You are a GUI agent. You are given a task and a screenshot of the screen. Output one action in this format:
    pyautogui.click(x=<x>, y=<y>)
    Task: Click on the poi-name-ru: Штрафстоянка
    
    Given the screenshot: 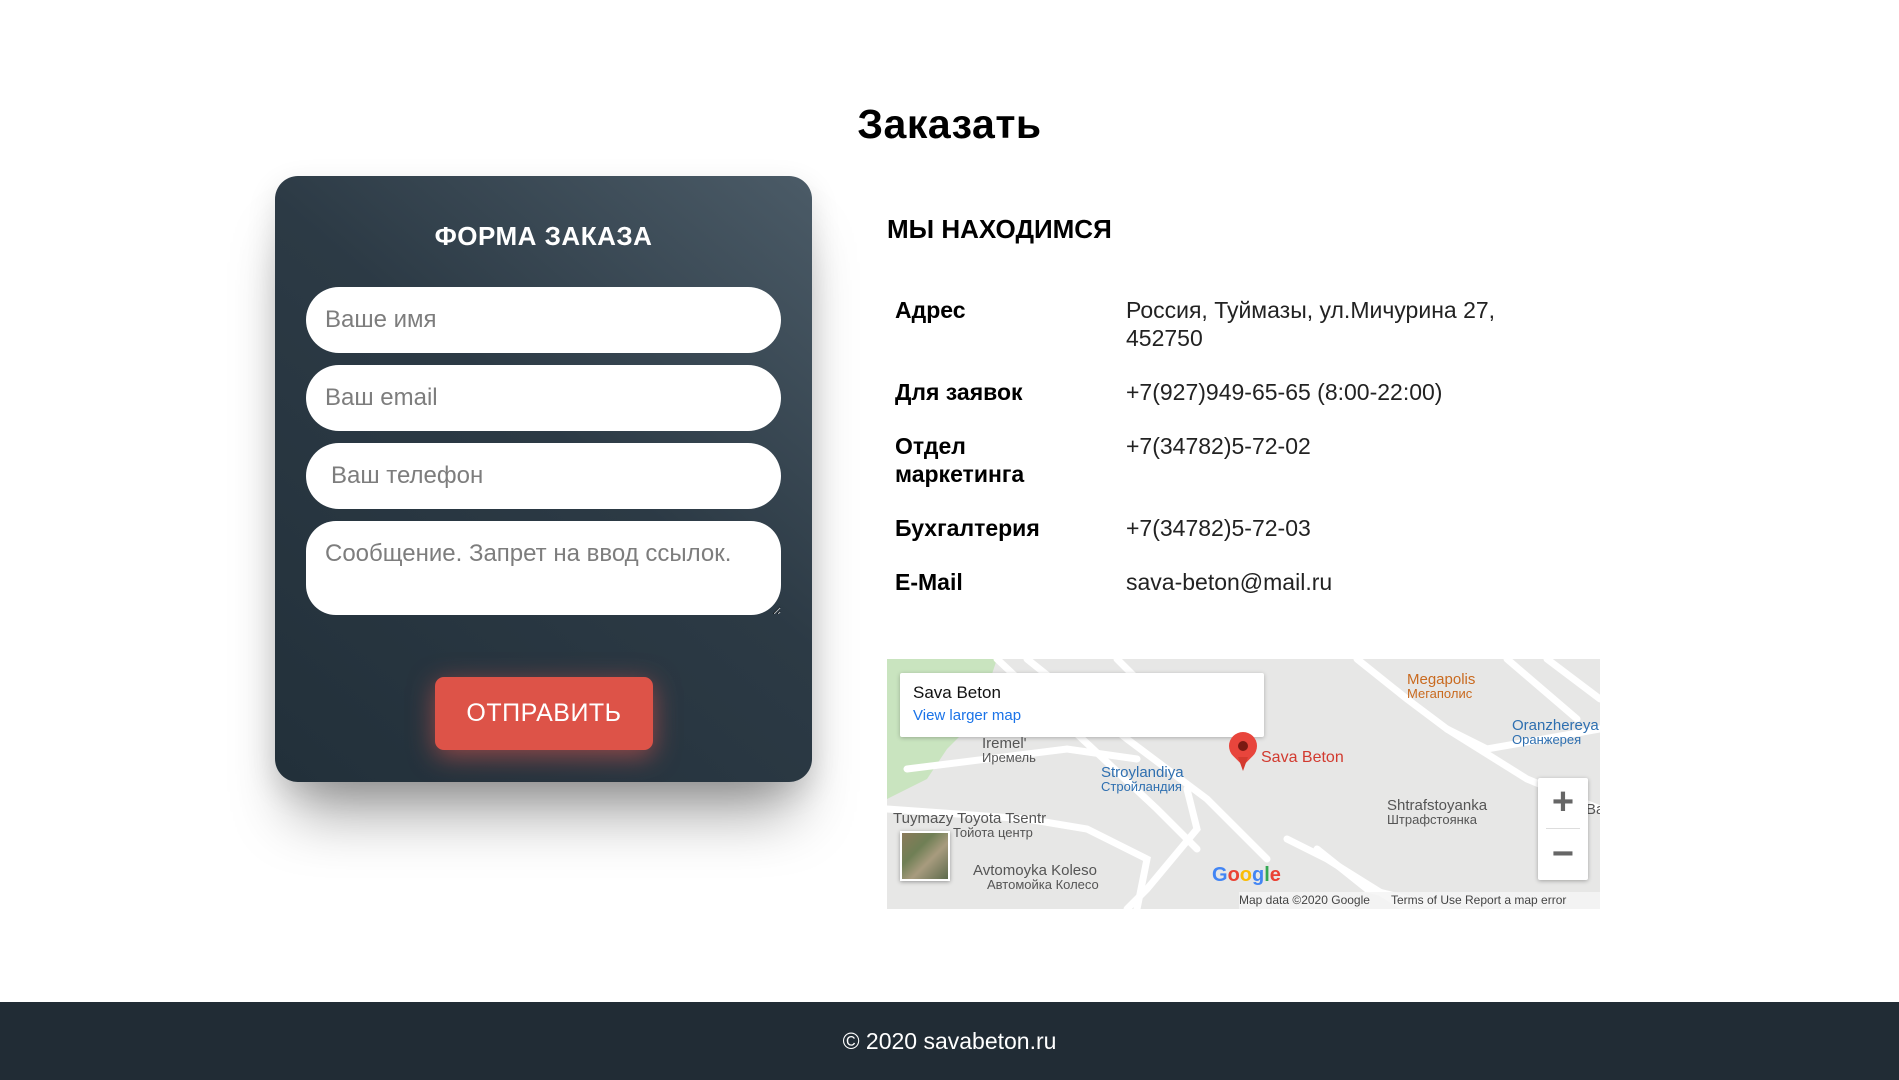 What is the action you would take?
    pyautogui.click(x=1432, y=819)
    